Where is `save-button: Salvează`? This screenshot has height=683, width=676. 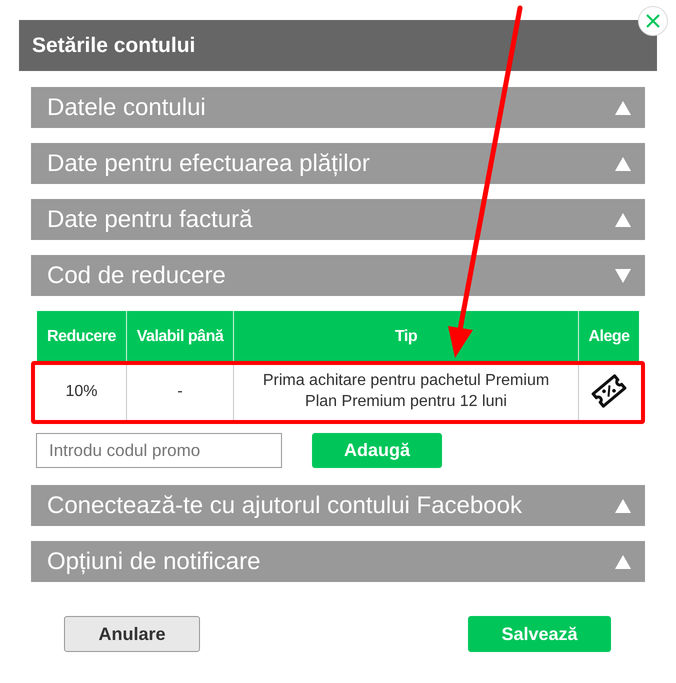 save-button: Salvează is located at coordinates (539, 634).